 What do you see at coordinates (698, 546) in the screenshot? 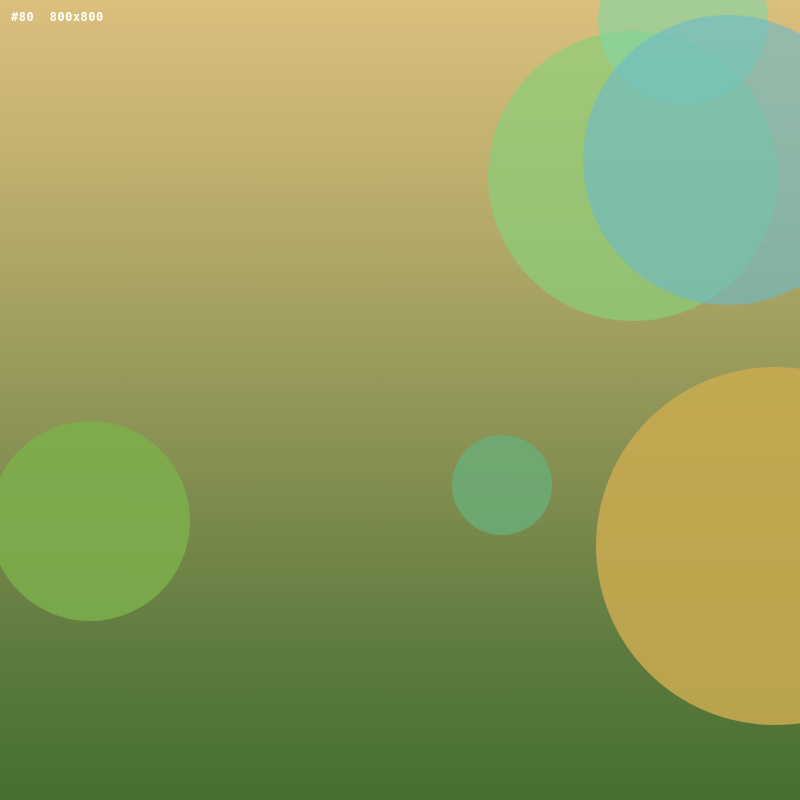
I see `circle-gold-right` at bounding box center [698, 546].